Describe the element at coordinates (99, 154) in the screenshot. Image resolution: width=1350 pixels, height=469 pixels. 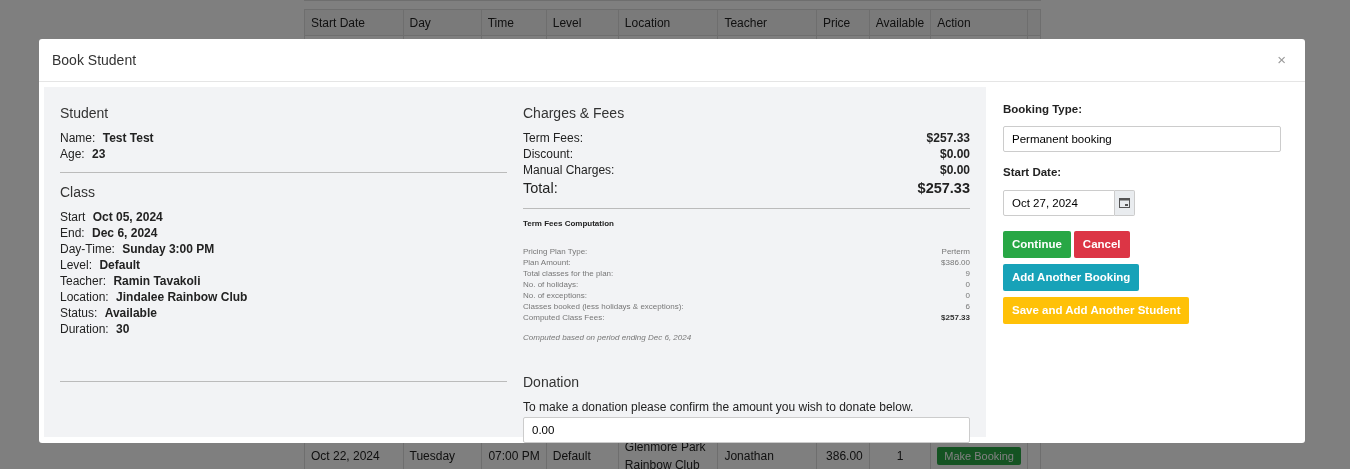
I see `field-value: 23` at that location.